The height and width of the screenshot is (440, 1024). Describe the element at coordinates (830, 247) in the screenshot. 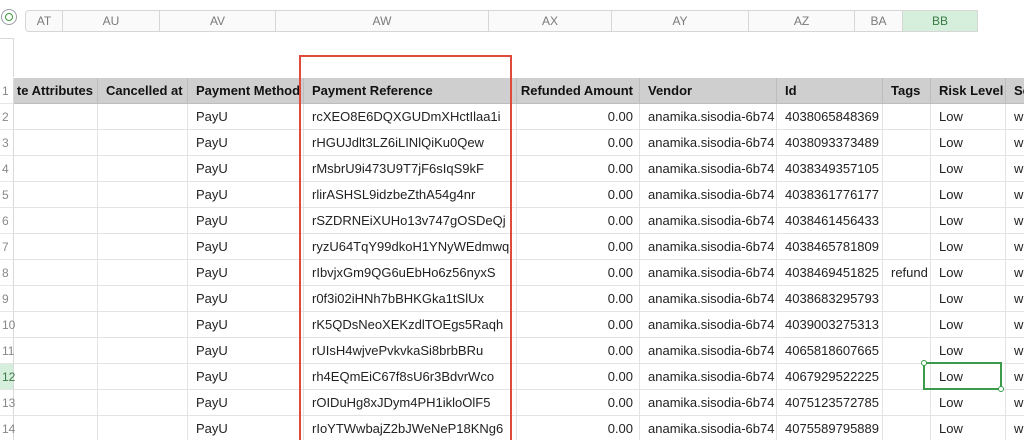

I see `cell-id: 4038465781809` at that location.